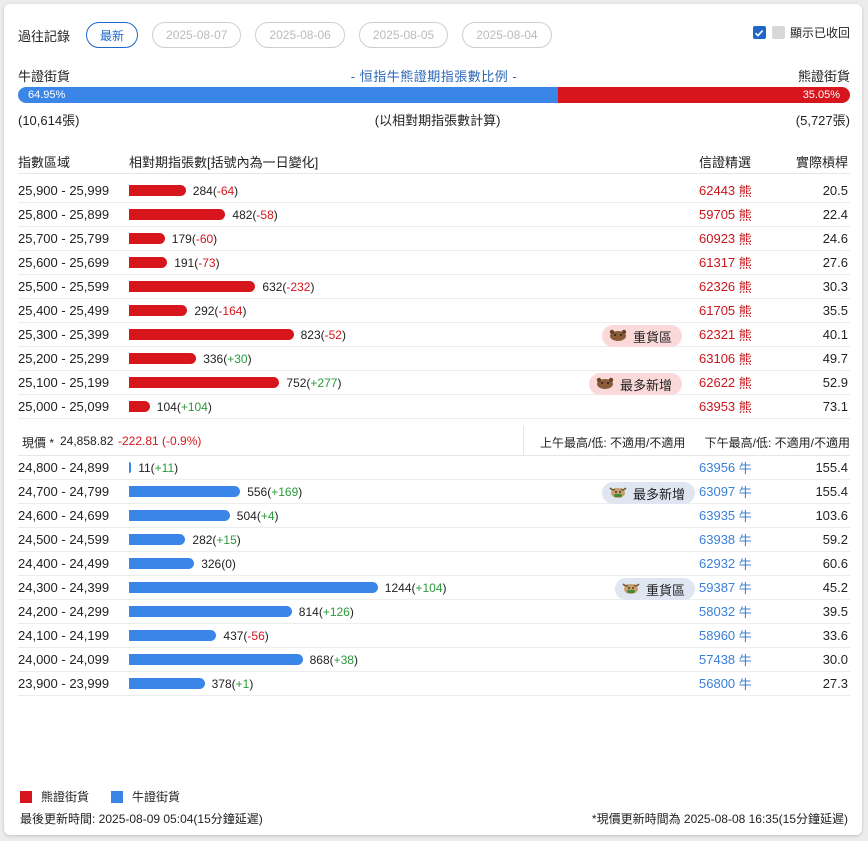 This screenshot has height=841, width=868. I want to click on warrant-code-link: 58960 牛, so click(725, 635).